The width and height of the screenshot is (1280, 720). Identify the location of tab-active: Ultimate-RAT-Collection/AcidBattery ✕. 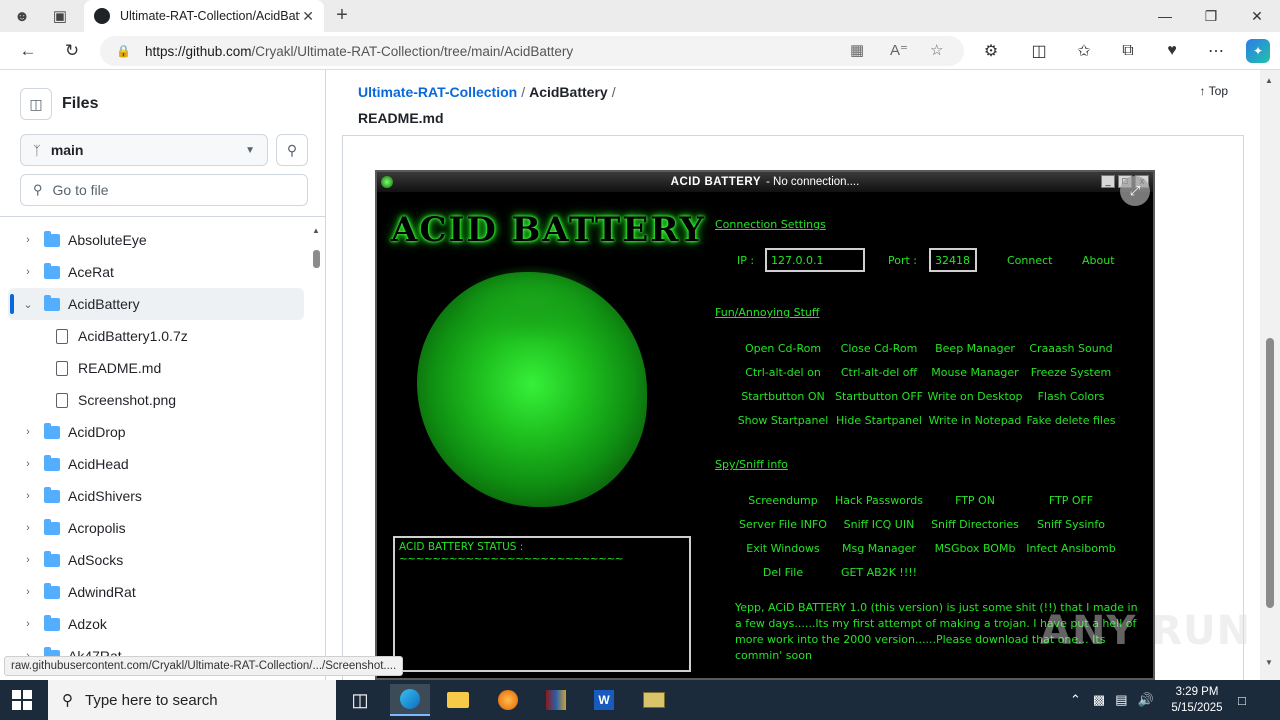
(204, 16).